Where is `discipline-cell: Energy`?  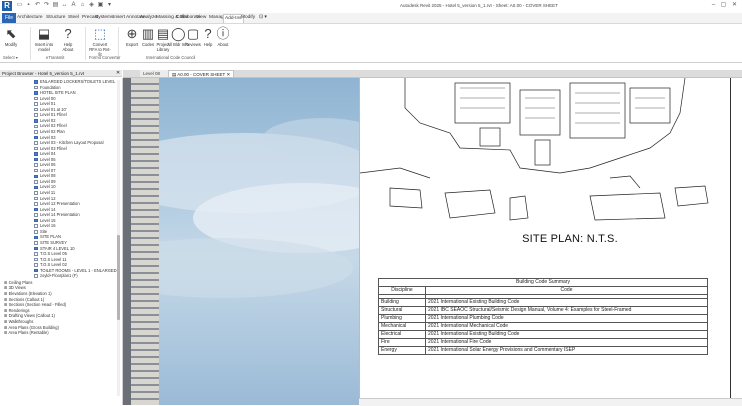
discipline-cell: Energy is located at coordinates (402, 350).